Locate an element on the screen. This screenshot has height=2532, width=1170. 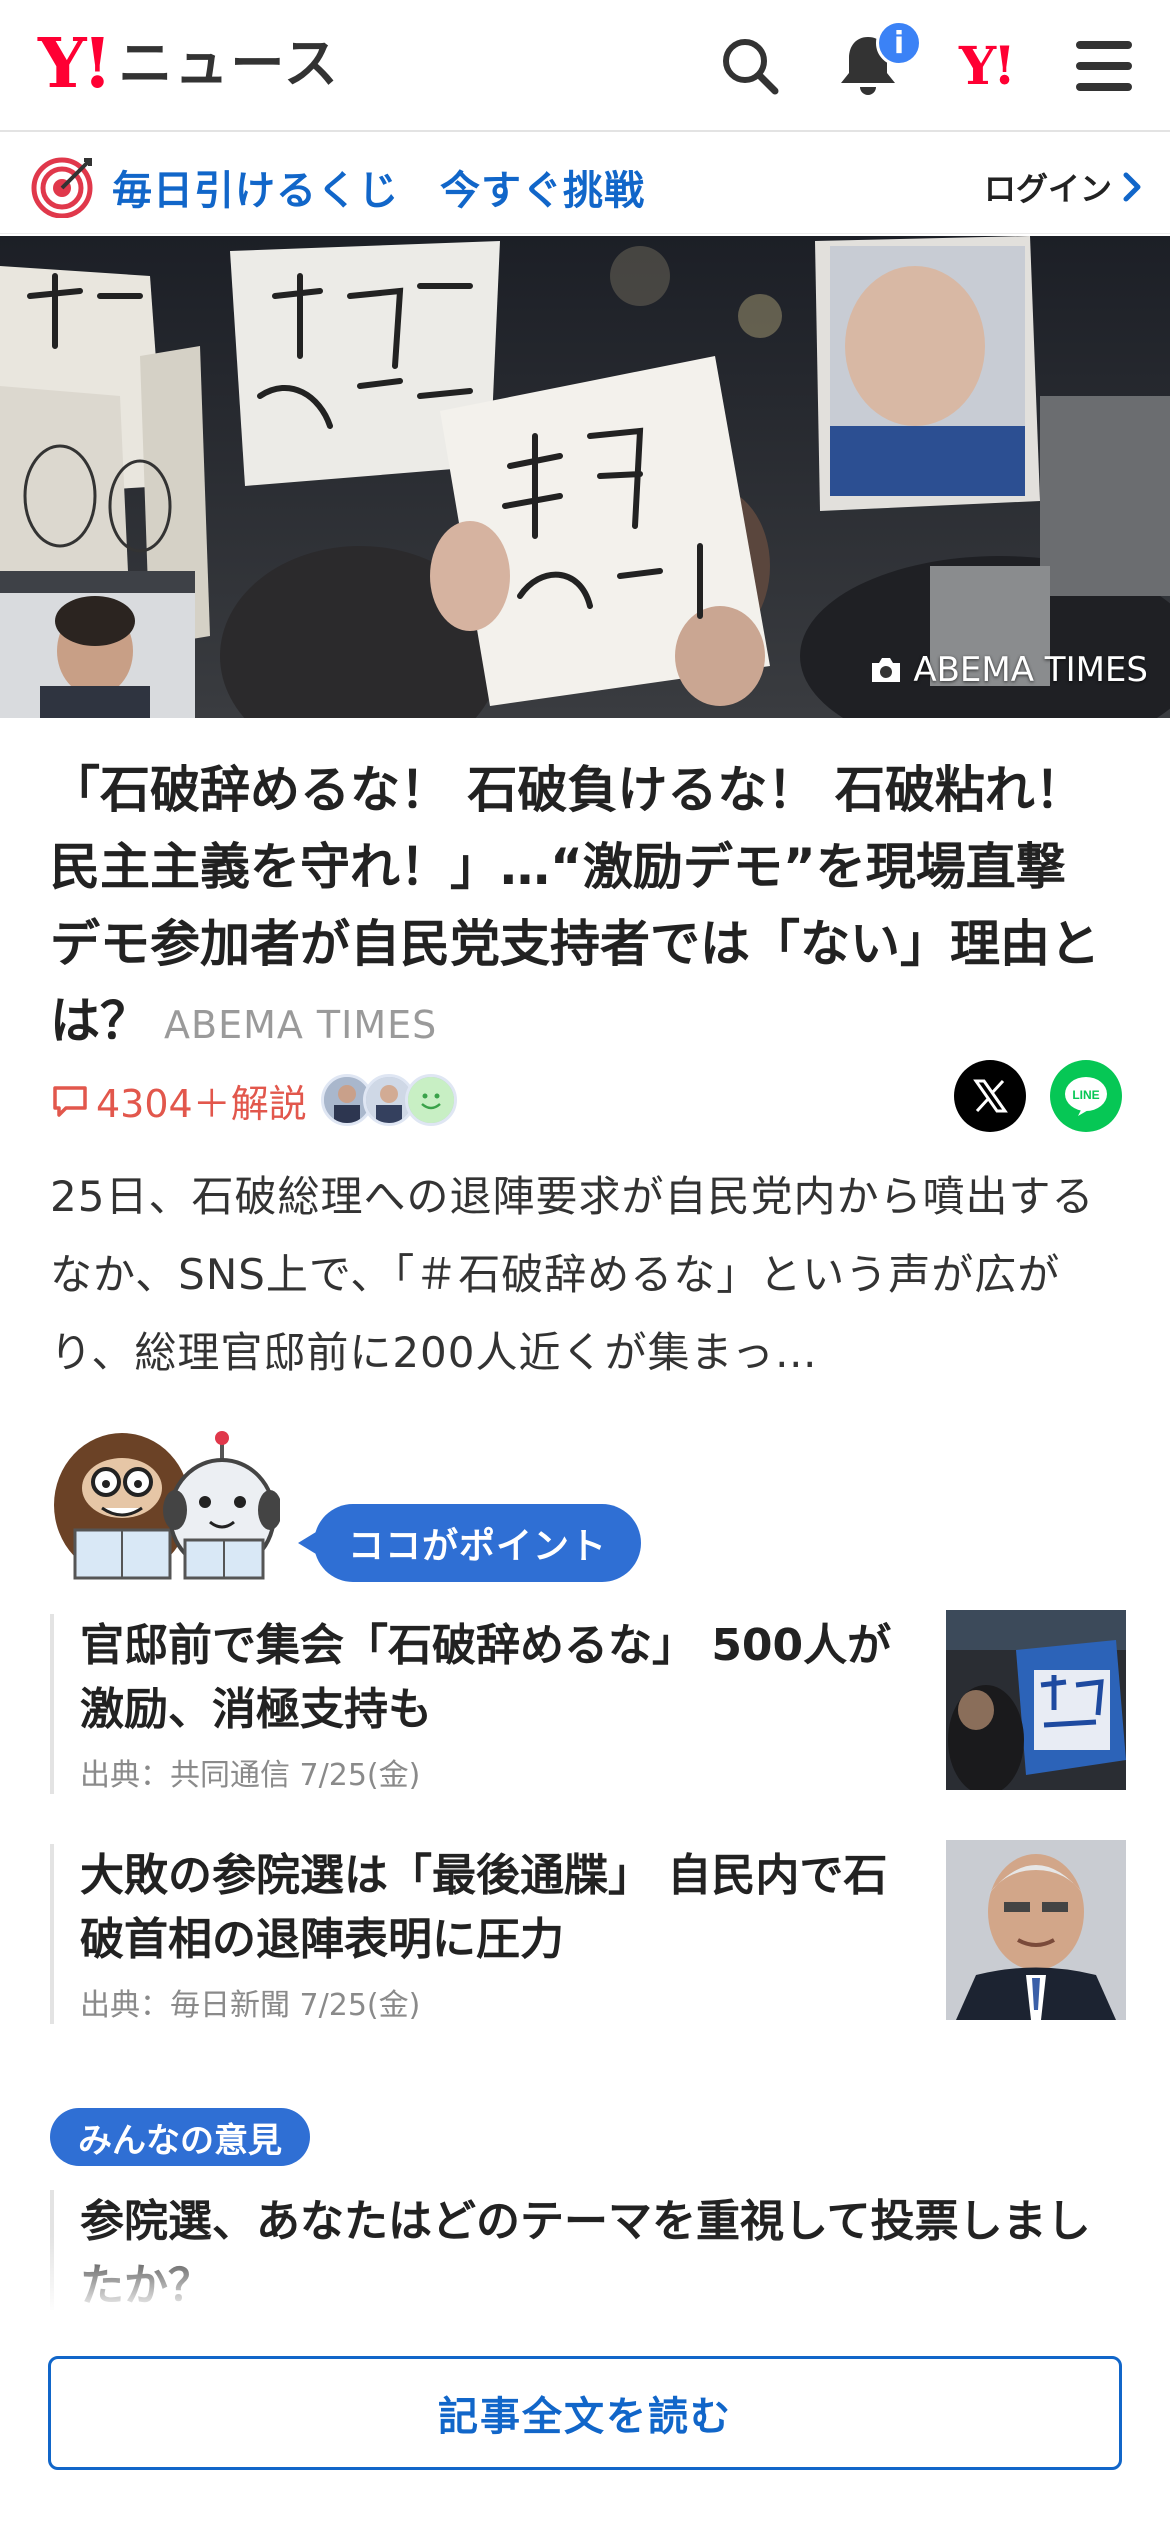
related-title: 大敗の参院選は「最後通牒」 自民内で石破首相の退陣表明に圧力 is located at coordinates (484, 1907).